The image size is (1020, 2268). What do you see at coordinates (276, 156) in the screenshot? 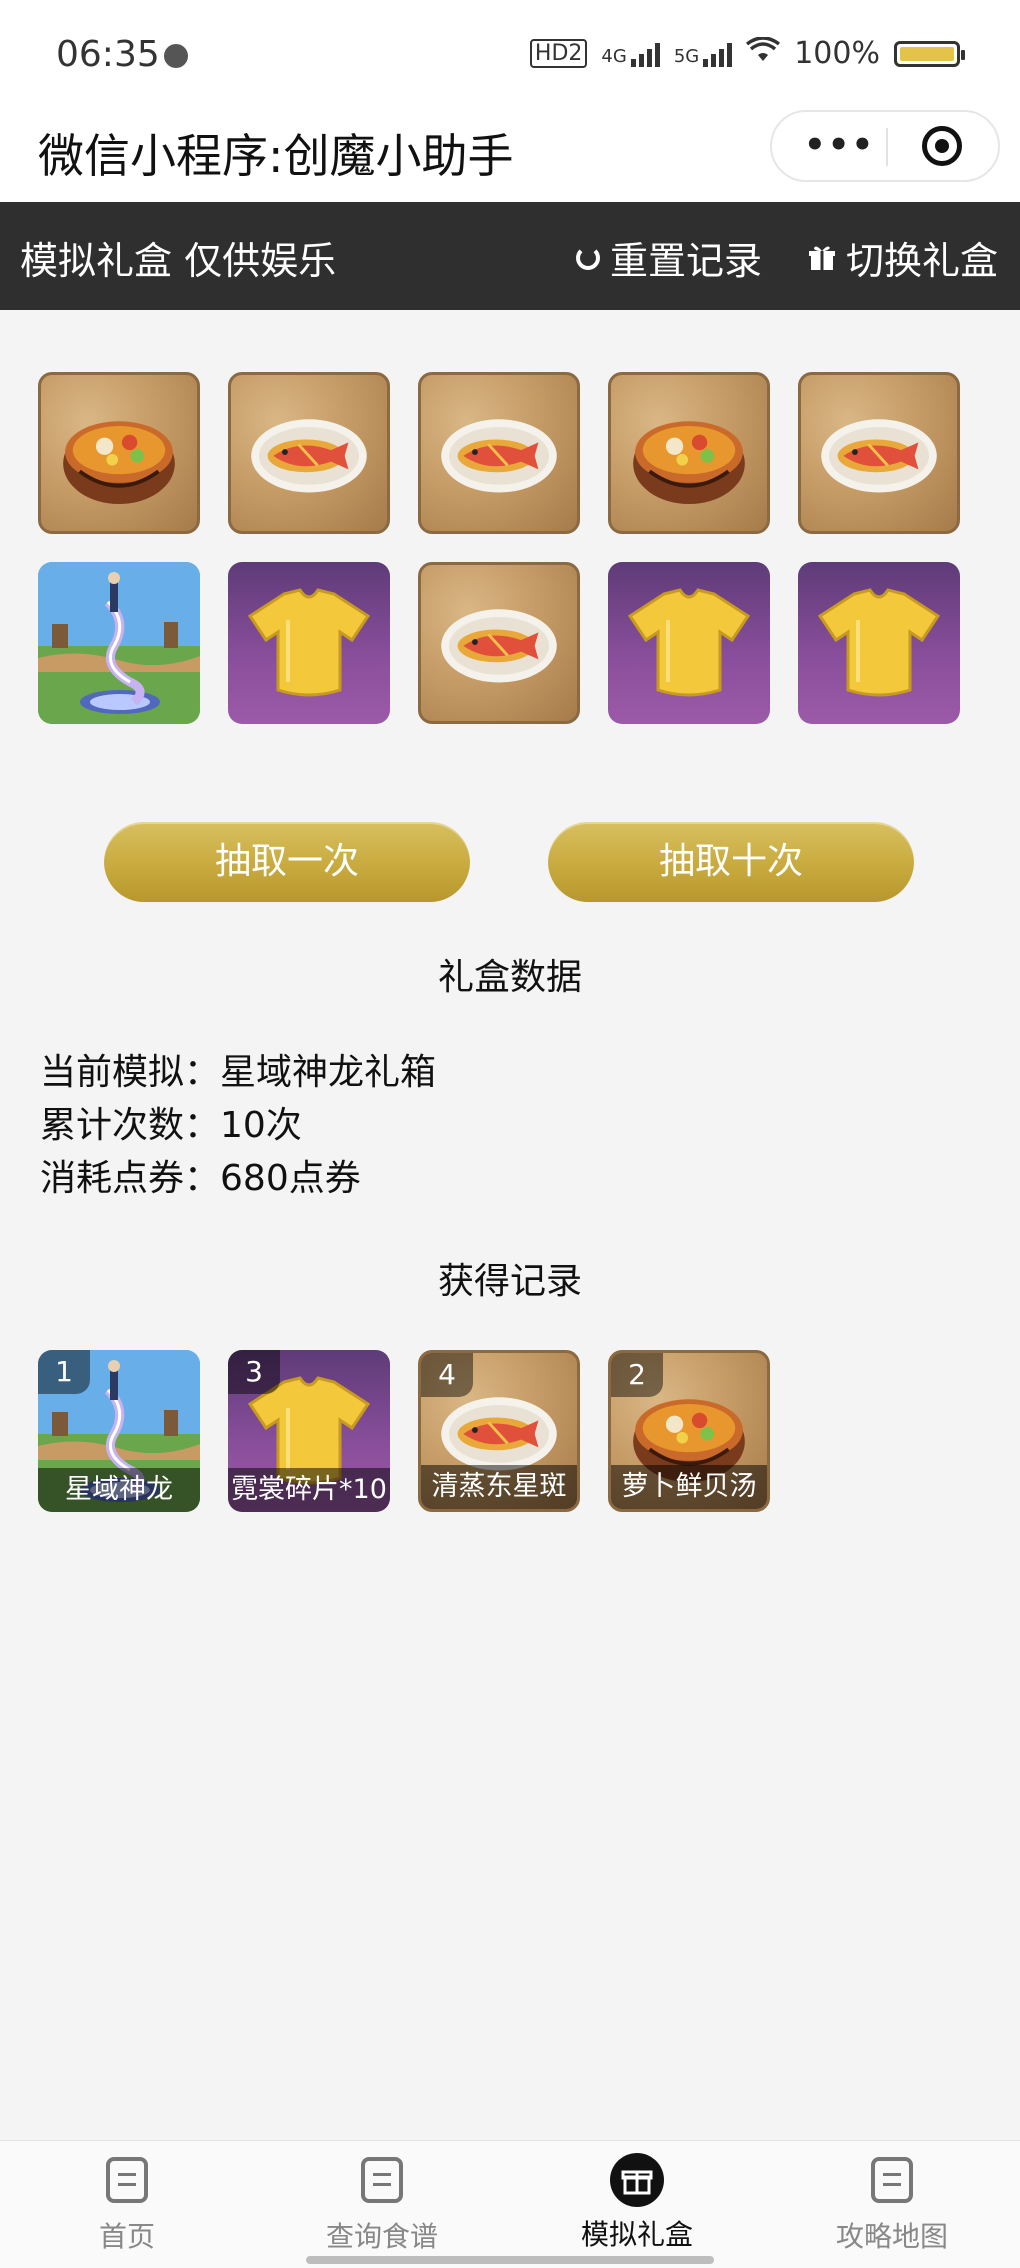
I see `app-title: 微信小程序:创魔小助手` at bounding box center [276, 156].